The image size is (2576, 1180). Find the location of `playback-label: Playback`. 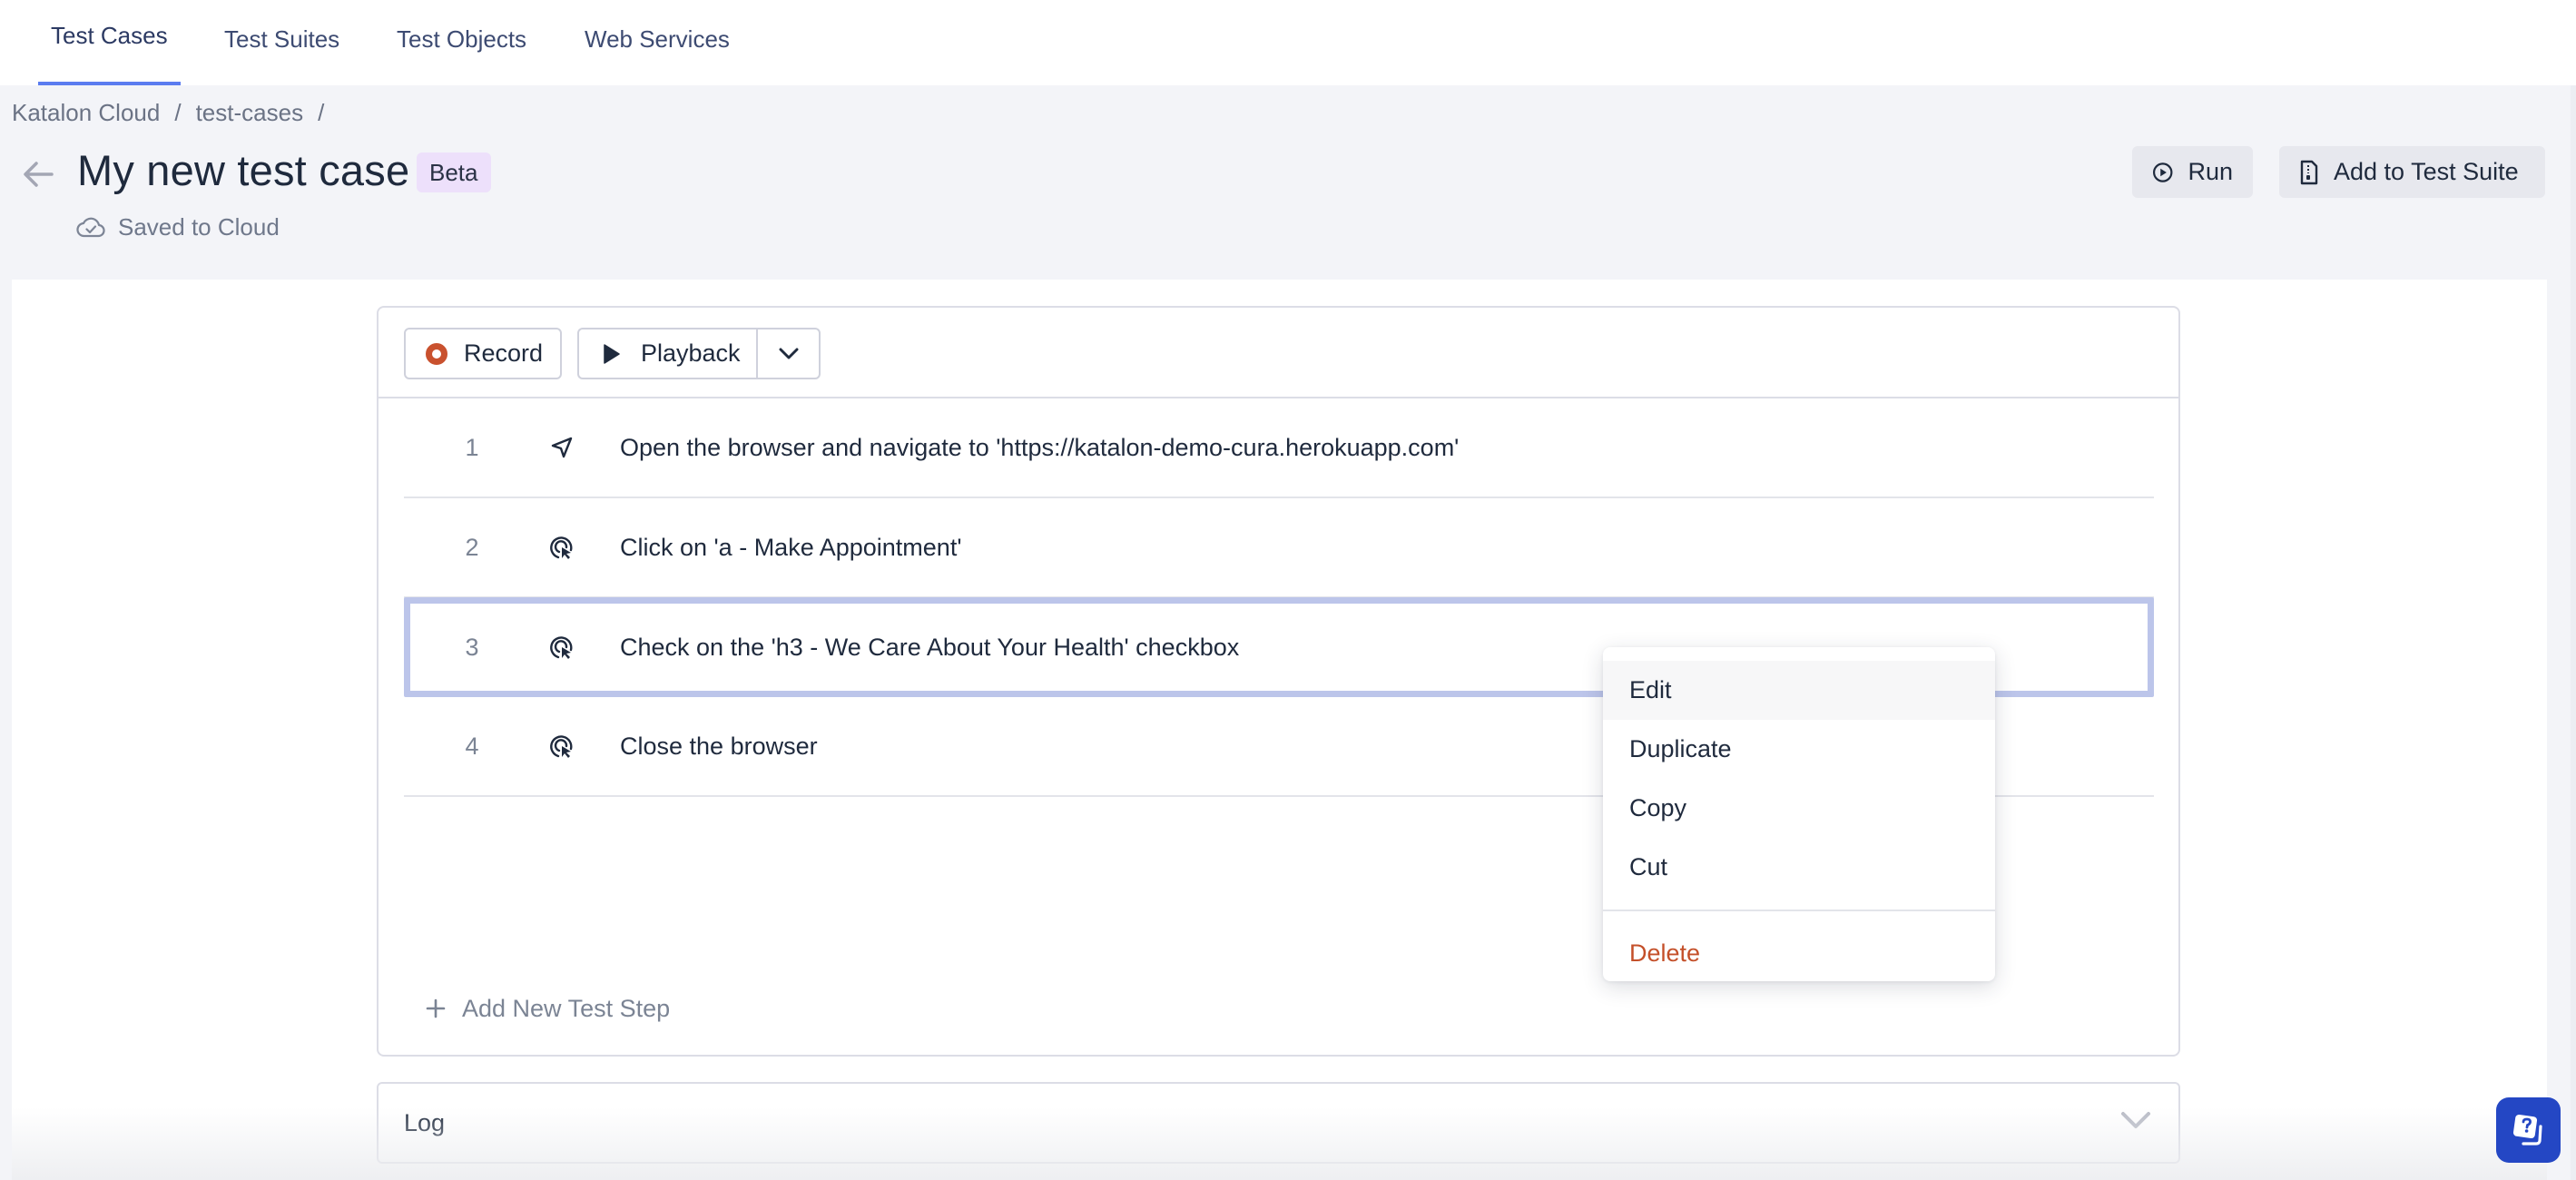

playback-label: Playback is located at coordinates (691, 353).